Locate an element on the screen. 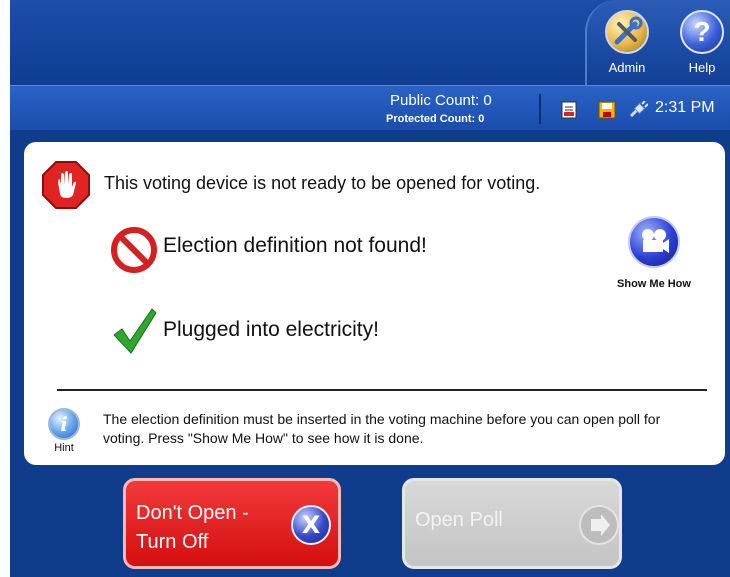  hint: i Hint is located at coordinates (64, 431).